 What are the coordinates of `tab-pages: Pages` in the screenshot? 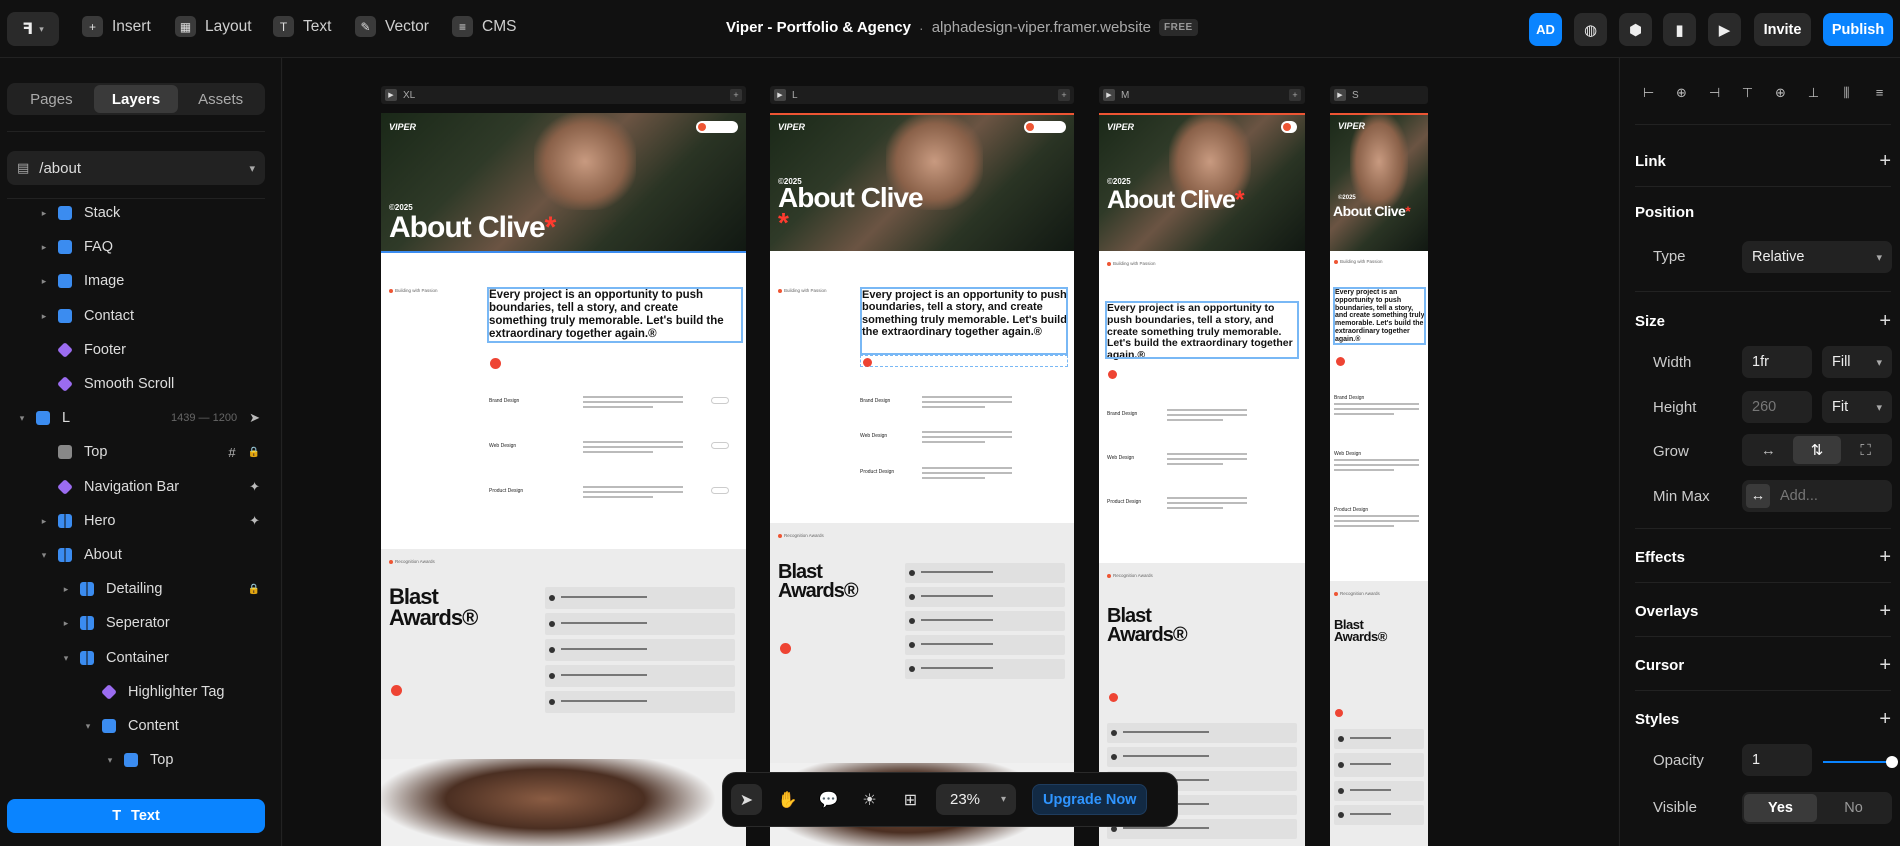 It's located at (51, 99).